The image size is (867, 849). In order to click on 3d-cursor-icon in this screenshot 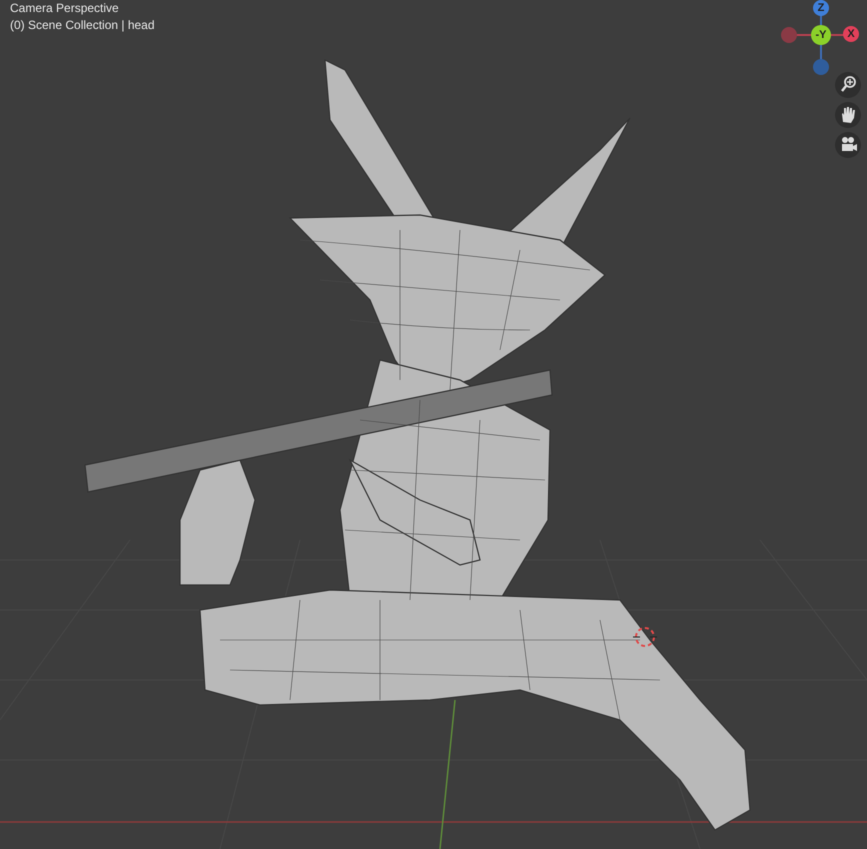, I will do `click(645, 637)`.